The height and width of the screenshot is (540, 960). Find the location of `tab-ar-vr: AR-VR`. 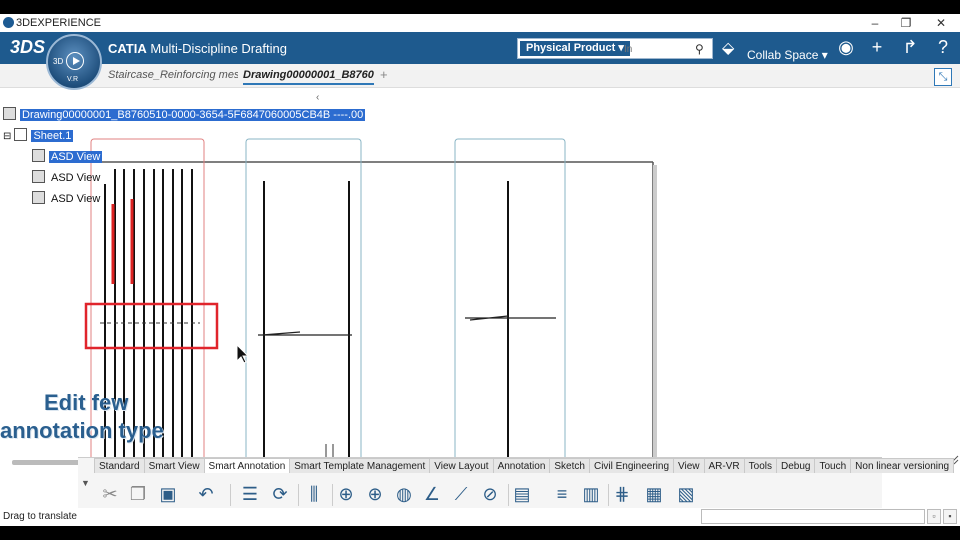

tab-ar-vr: AR-VR is located at coordinates (724, 465).